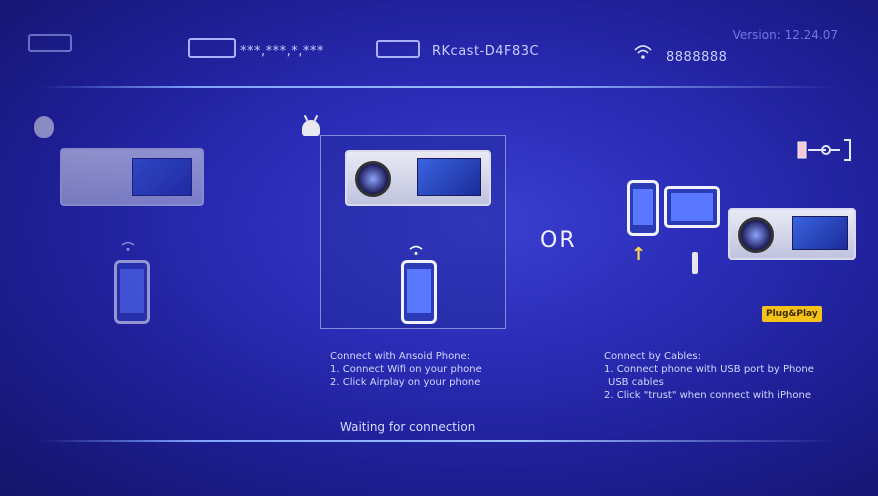  Describe the element at coordinates (695, 263) in the screenshot. I see `usb-connector-icon` at that location.